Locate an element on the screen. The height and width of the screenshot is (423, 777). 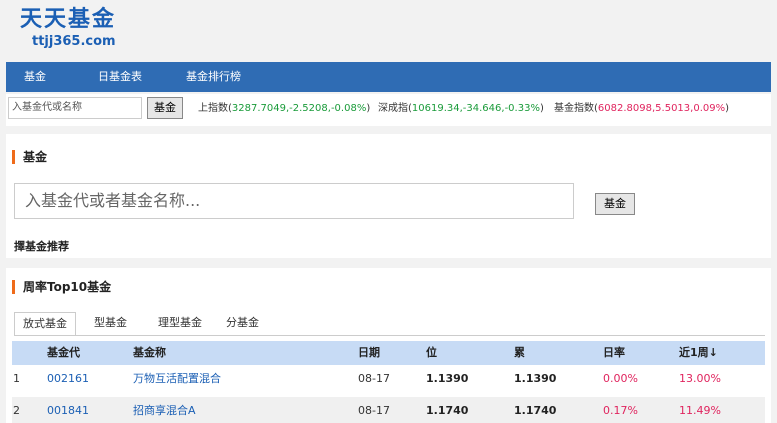
fund-search-title: 基金 is located at coordinates (29, 157).